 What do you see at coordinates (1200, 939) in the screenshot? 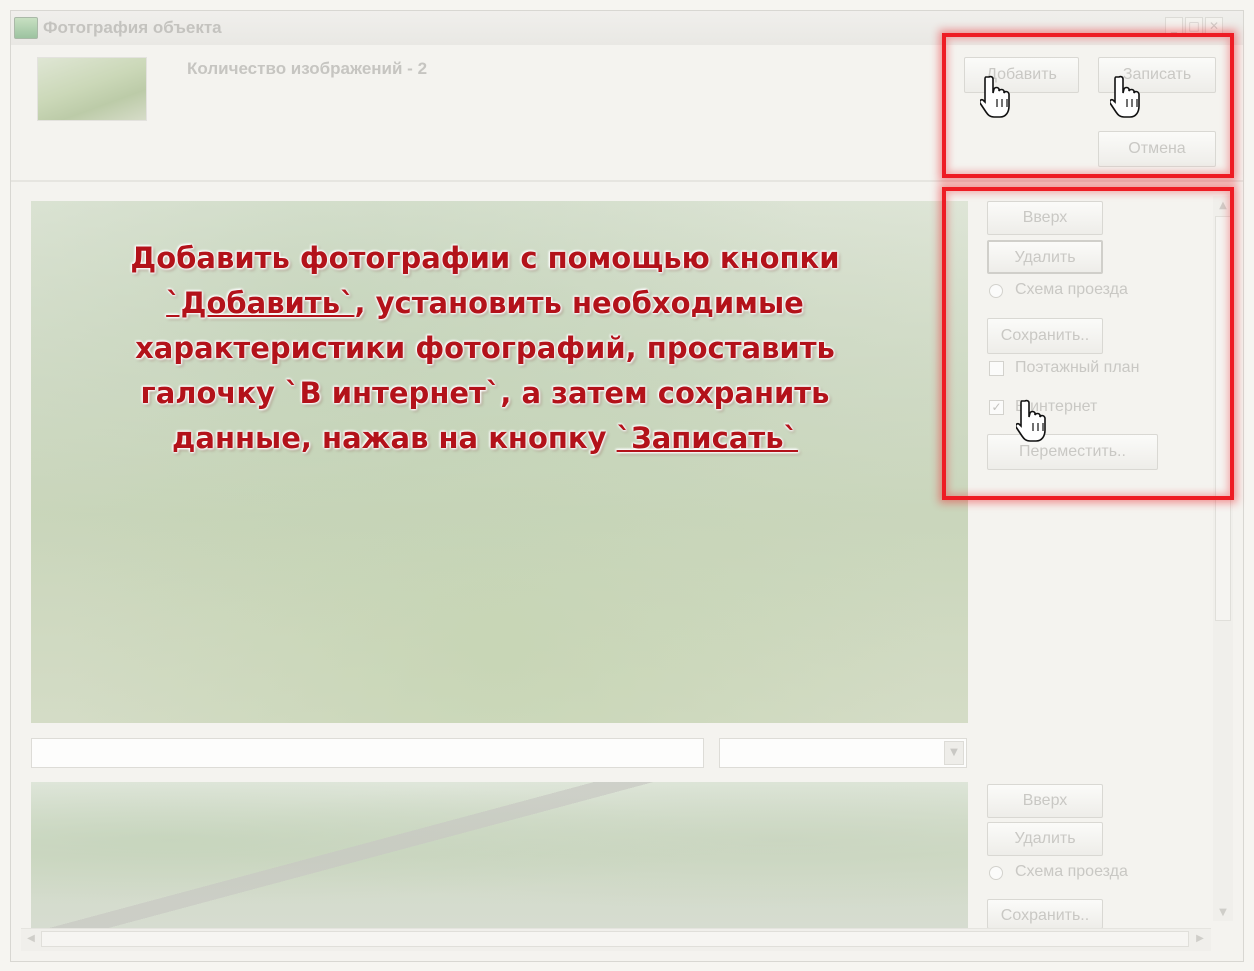
I see `scroll-right-arrow-icon: ▶` at bounding box center [1200, 939].